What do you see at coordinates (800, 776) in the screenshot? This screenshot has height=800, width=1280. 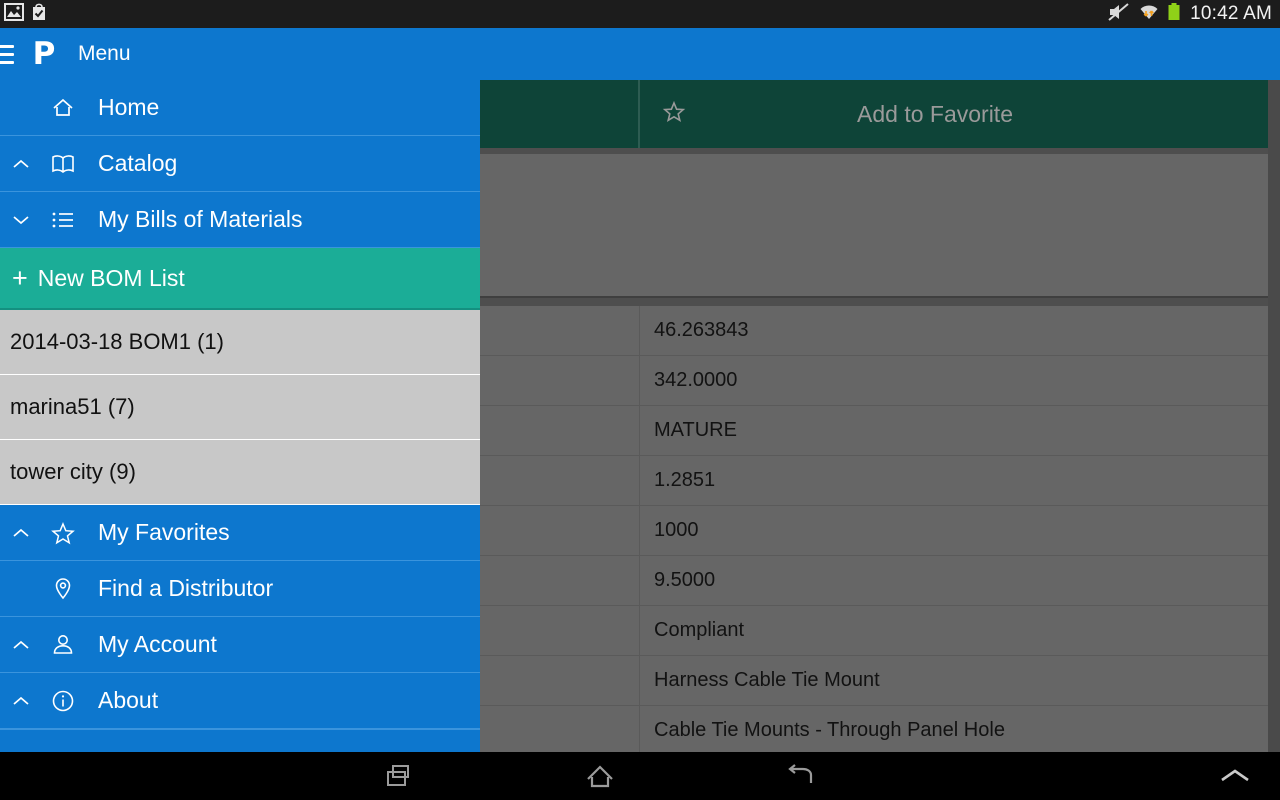 I see `back-icon` at bounding box center [800, 776].